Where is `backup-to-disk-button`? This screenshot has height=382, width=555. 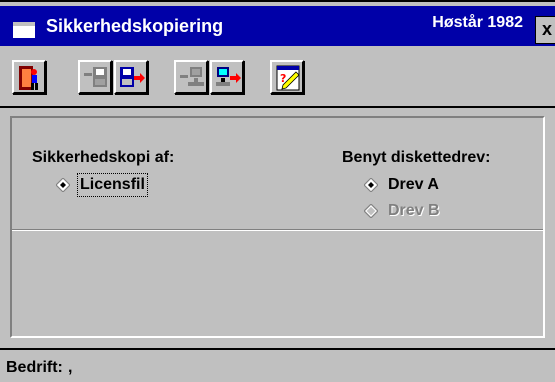 backup-to-disk-button is located at coordinates (95, 77).